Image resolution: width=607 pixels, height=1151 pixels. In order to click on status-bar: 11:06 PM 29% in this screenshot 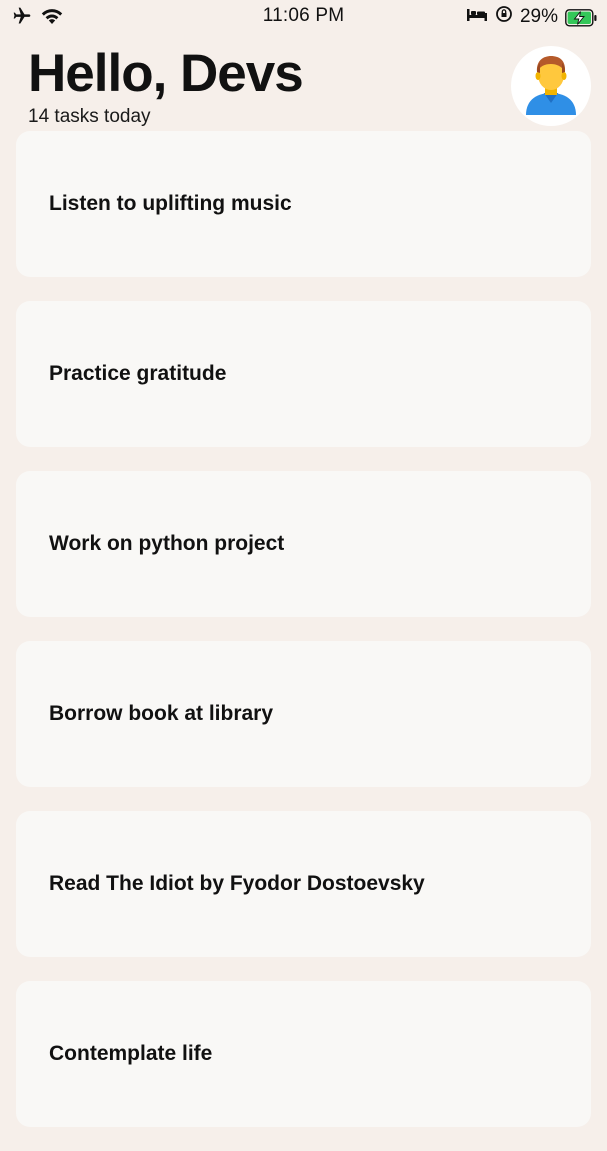, I will do `click(303, 17)`.